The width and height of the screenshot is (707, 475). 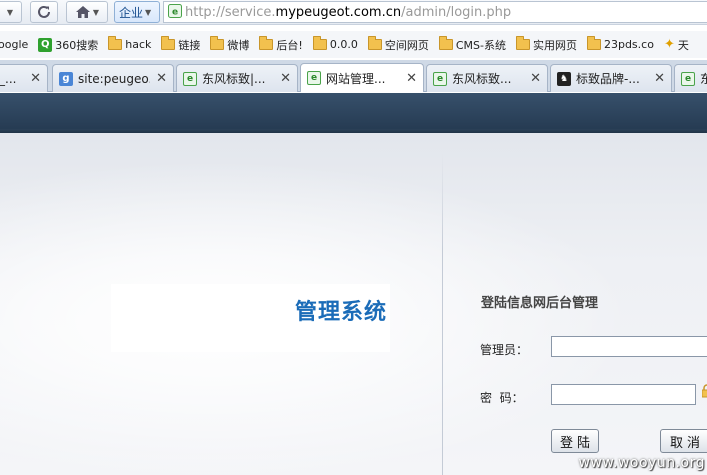 I want to click on tab-label: 东, so click(x=703, y=78).